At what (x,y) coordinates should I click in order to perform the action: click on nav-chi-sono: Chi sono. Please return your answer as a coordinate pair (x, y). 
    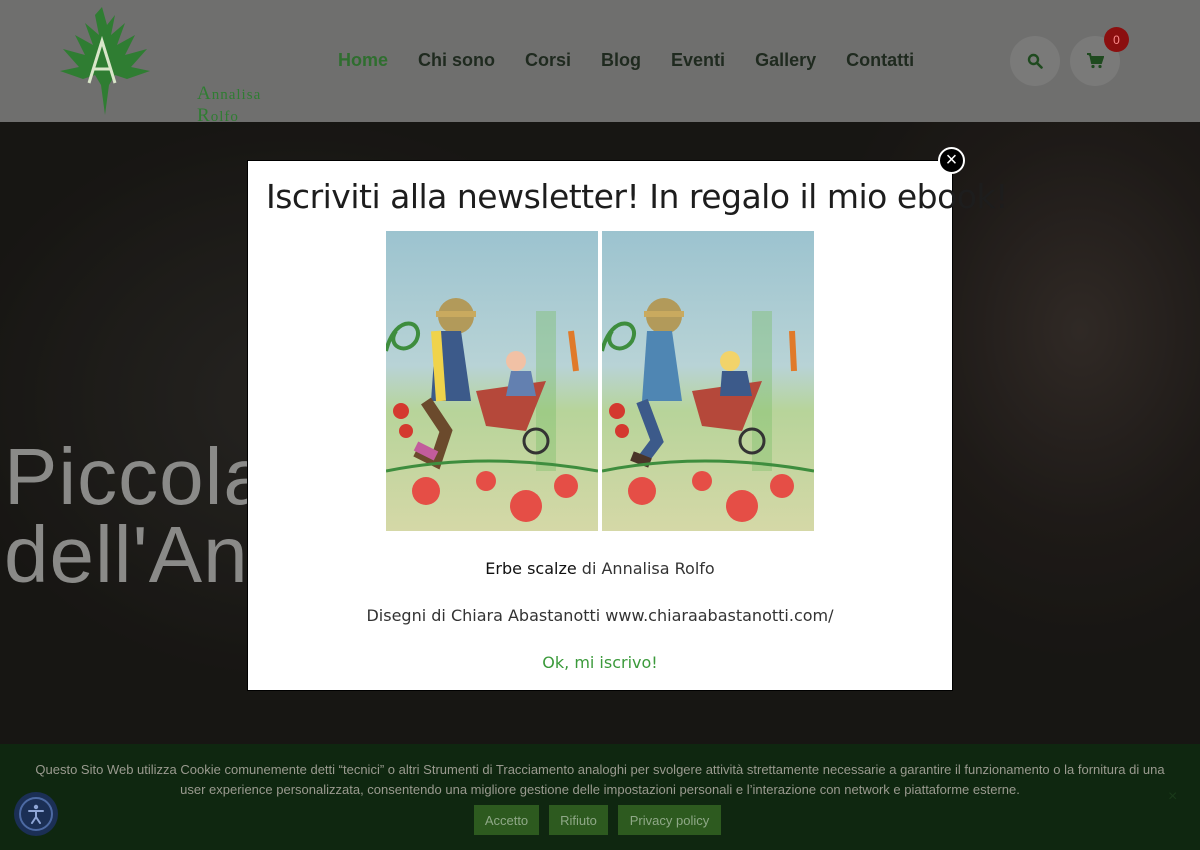
    Looking at the image, I should click on (456, 60).